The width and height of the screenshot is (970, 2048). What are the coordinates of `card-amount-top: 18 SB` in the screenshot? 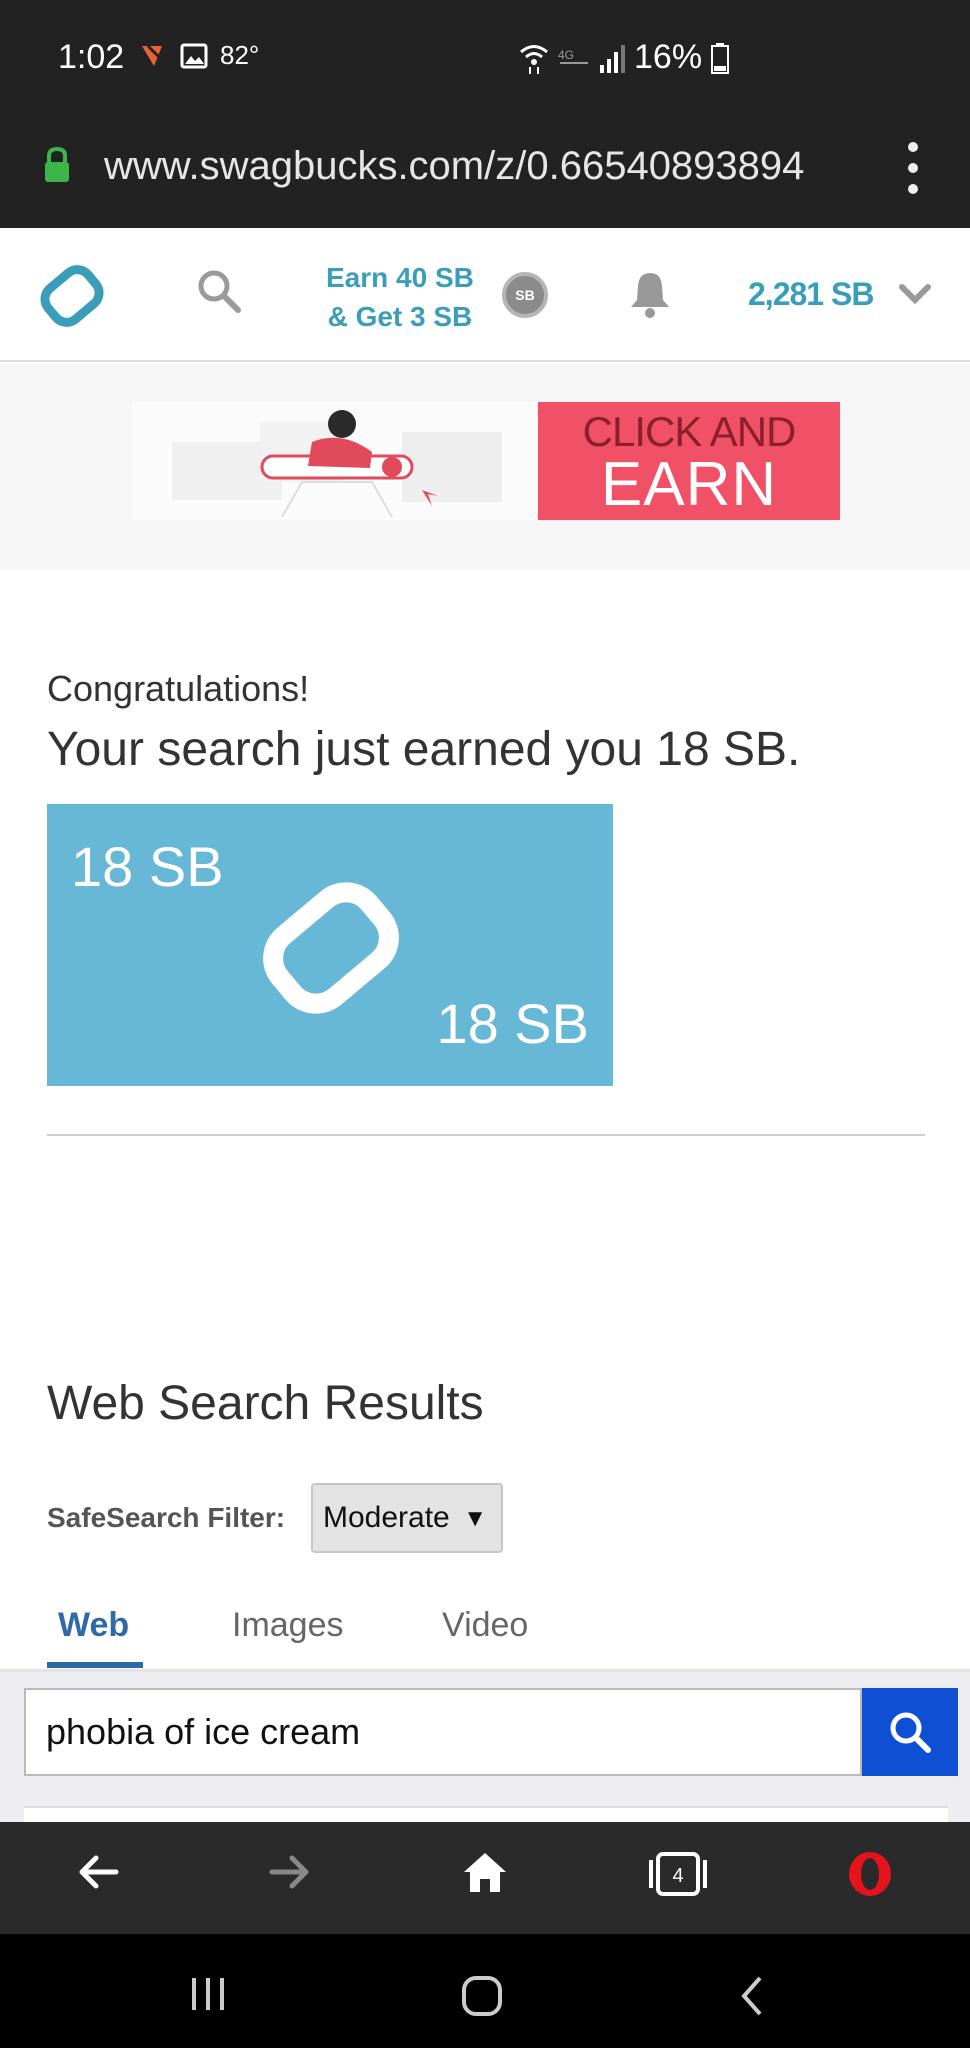 It's located at (147, 866).